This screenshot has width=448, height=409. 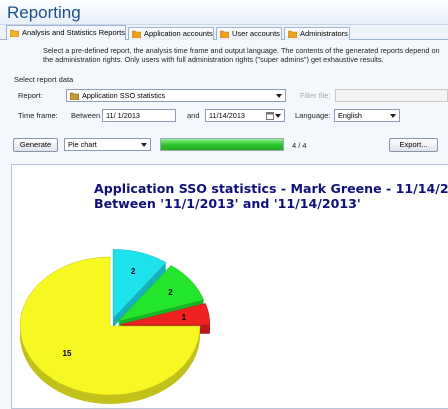 I want to click on from-date-value: 11/ 1/2013, so click(x=123, y=115).